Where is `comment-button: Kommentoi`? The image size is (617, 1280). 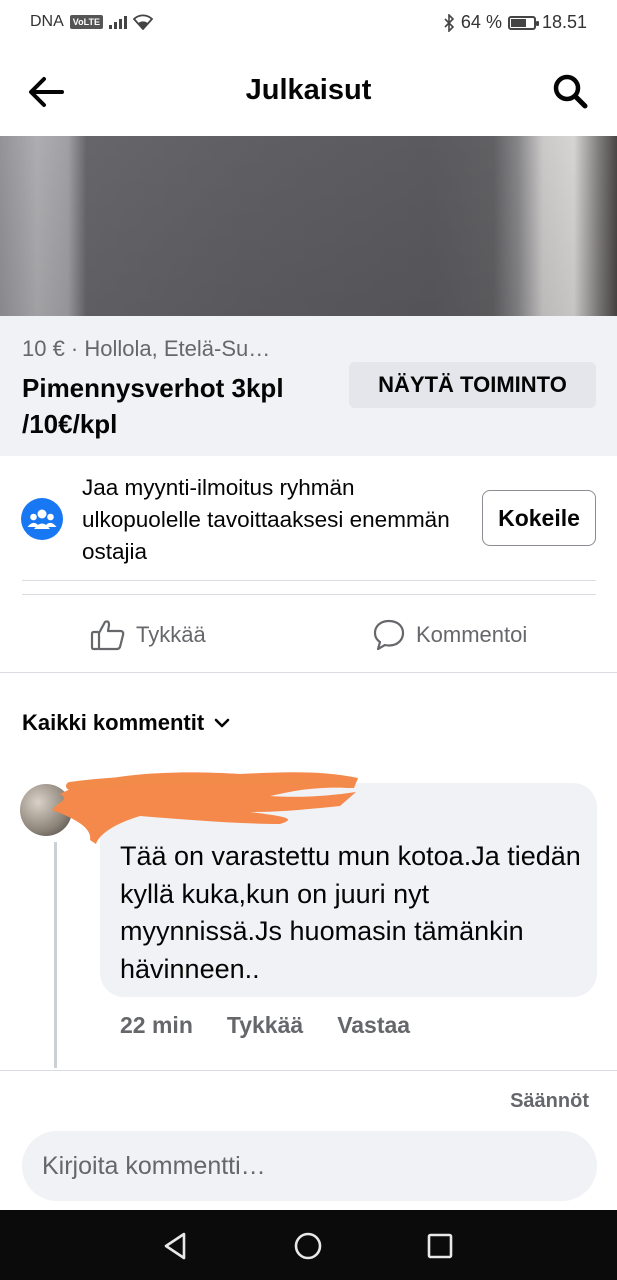
comment-button: Kommentoi is located at coordinates (449, 635).